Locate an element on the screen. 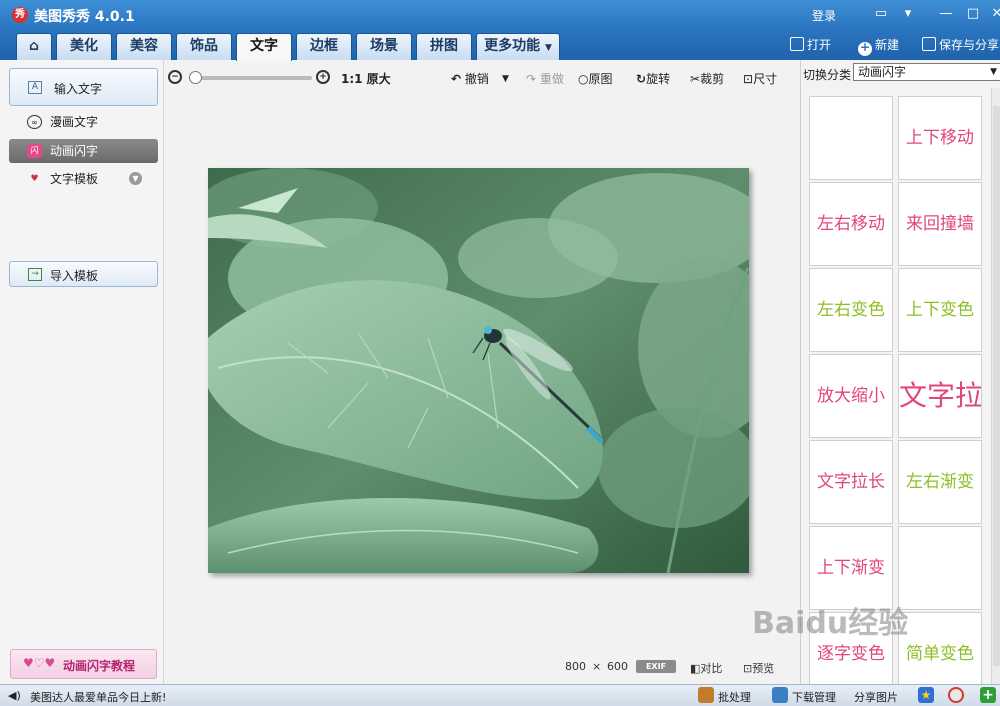  new-label: 新建 is located at coordinates (887, 45).